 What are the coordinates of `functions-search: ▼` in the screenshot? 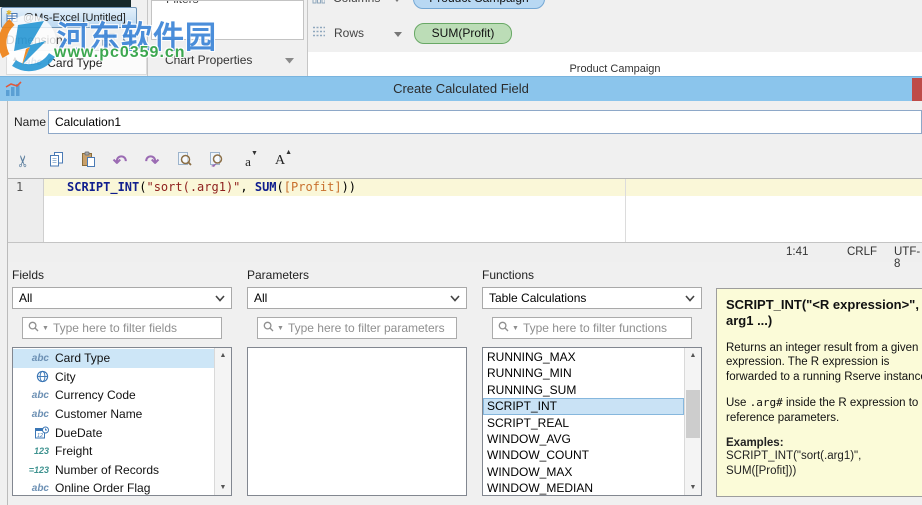 It's located at (592, 328).